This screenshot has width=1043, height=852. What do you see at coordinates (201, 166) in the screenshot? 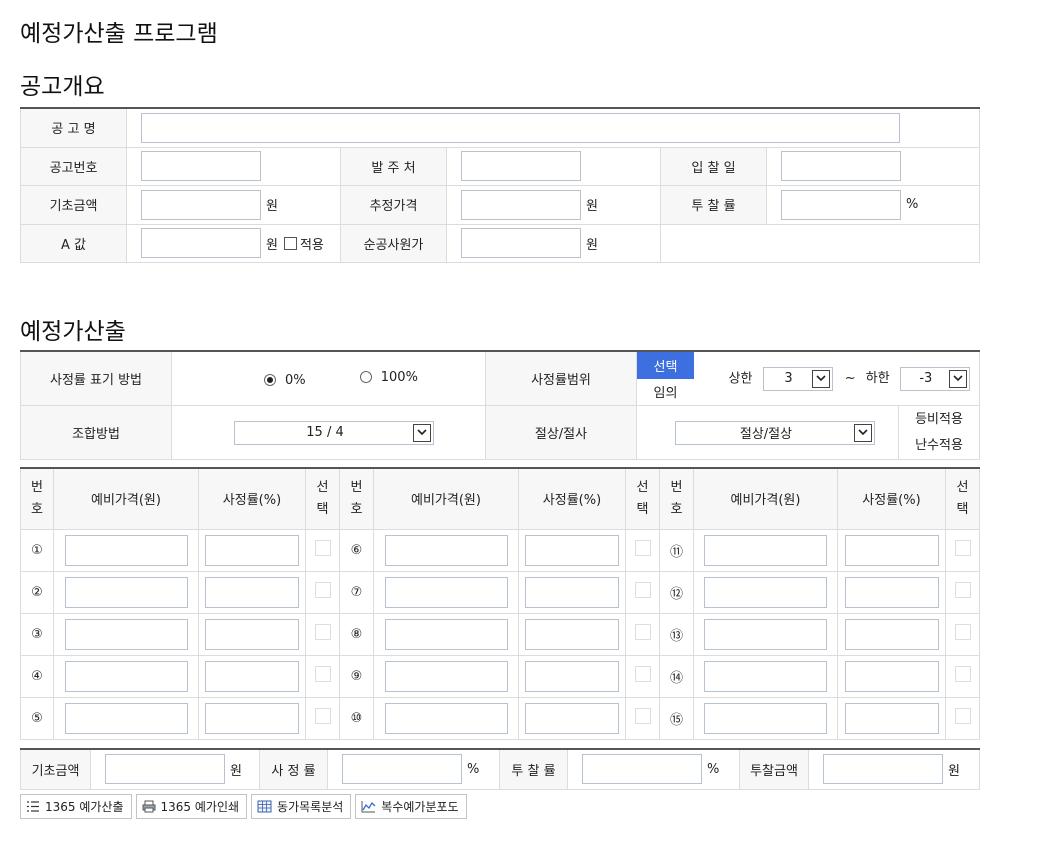
I see `notice-number-input` at bounding box center [201, 166].